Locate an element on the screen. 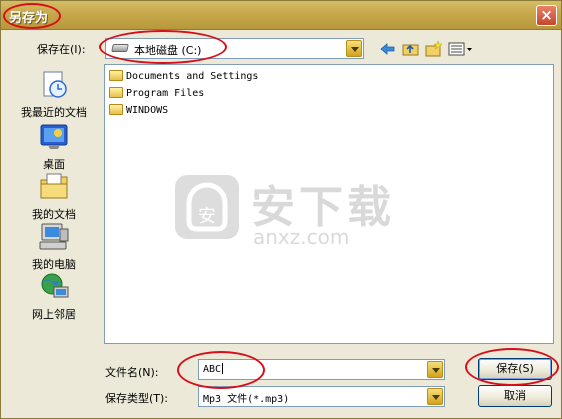 Image resolution: width=562 pixels, height=419 pixels. list-item: Documents and Settings is located at coordinates (183, 77).